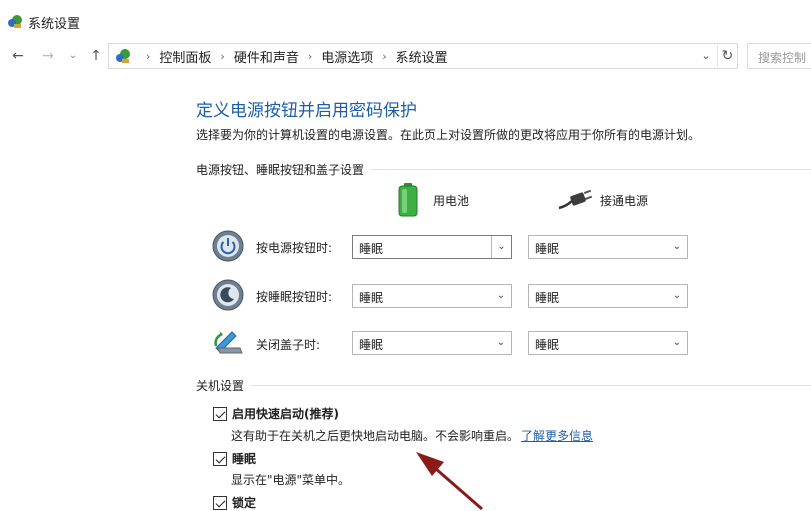  Describe the element at coordinates (306, 111) in the screenshot. I see `page-title: 定义电源按钮并启用密码保护` at that location.